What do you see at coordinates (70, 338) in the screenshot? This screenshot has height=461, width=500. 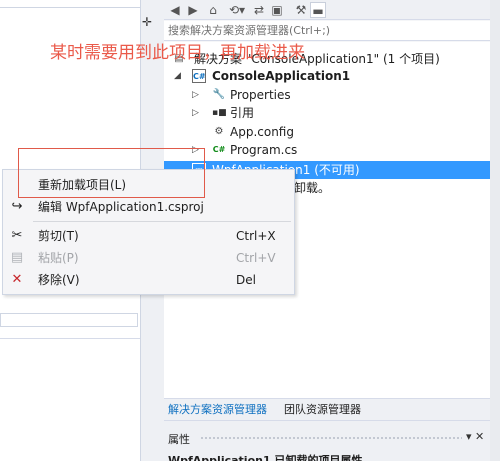 I see `left-pane-divider` at bounding box center [70, 338].